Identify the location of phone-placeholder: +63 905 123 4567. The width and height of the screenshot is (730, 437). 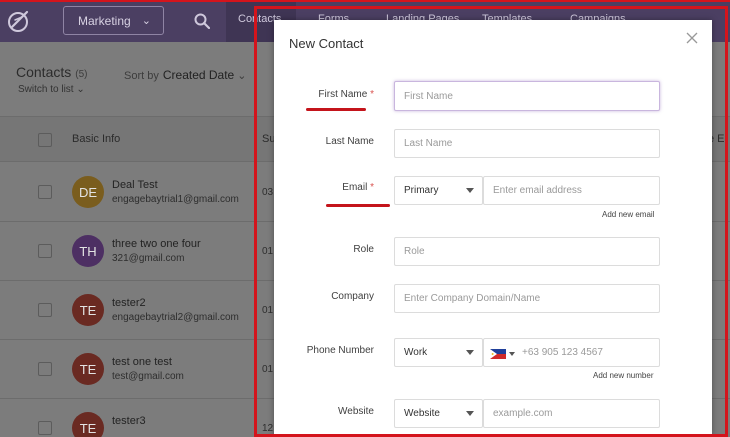
(562, 352).